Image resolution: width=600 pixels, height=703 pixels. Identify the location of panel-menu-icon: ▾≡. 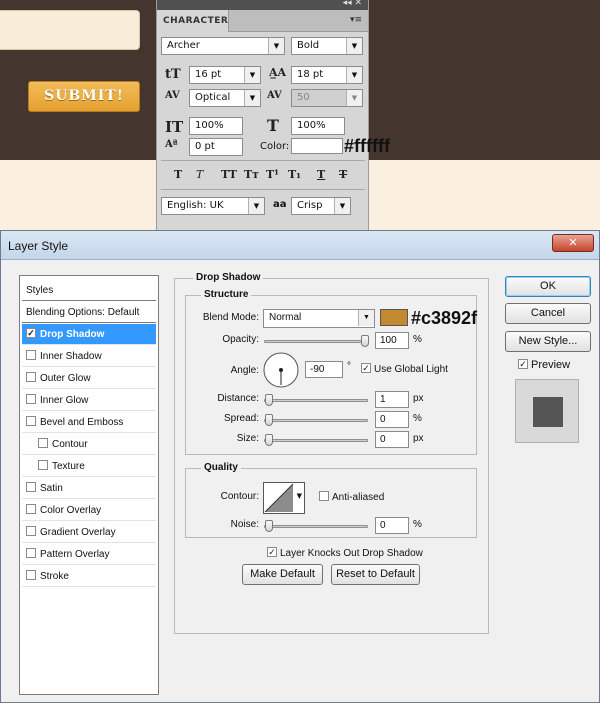
(356, 20).